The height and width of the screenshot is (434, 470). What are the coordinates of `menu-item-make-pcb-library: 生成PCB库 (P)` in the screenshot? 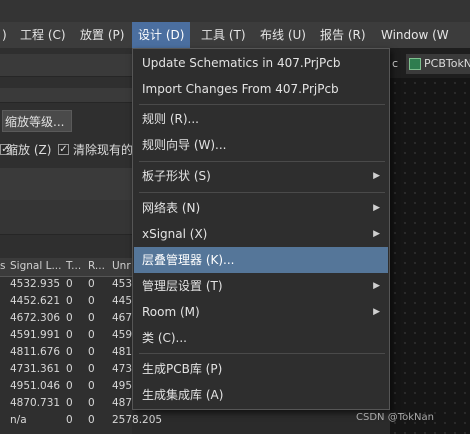 It's located at (261, 369).